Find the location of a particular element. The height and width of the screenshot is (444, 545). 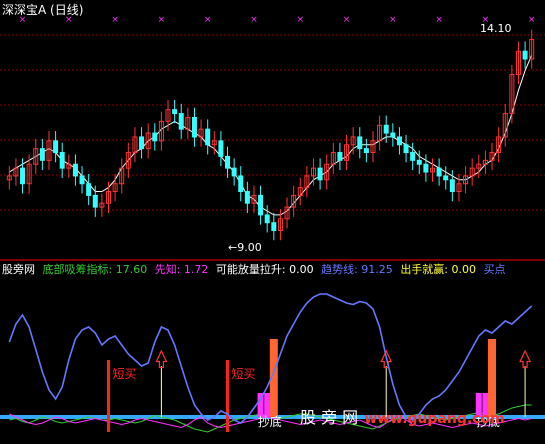

low-price-label: ←9.00 is located at coordinates (245, 247).